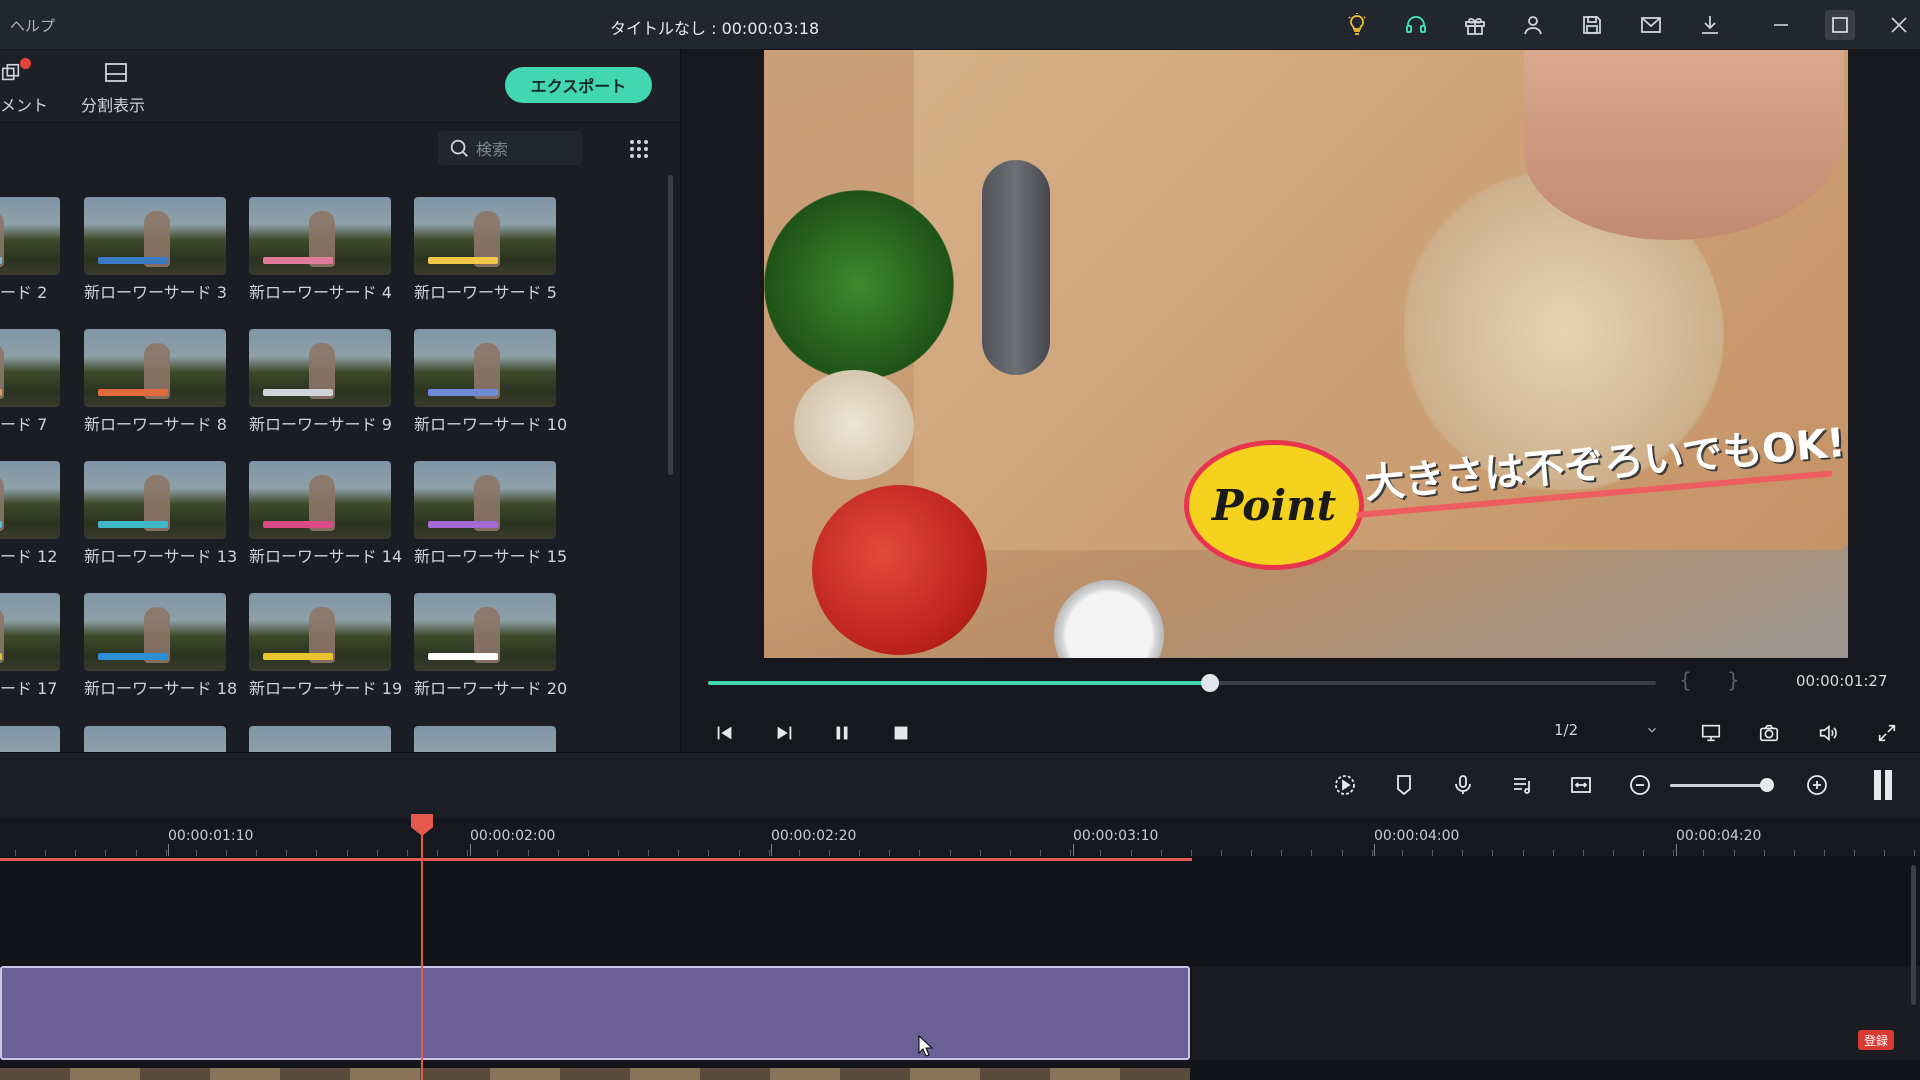 The width and height of the screenshot is (1920, 1080). Describe the element at coordinates (1475, 25) in the screenshot. I see `gift-icon` at that location.